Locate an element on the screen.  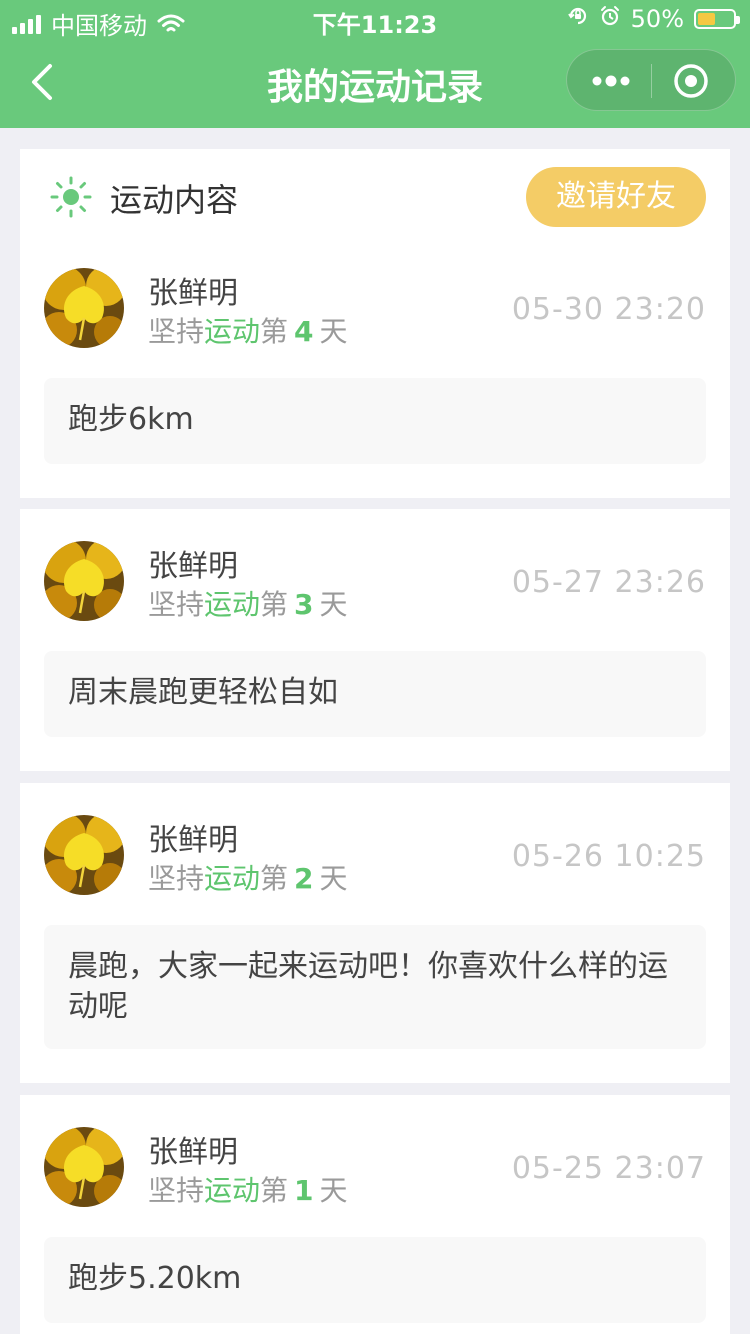
persist-day: 1 is located at coordinates (304, 1190).